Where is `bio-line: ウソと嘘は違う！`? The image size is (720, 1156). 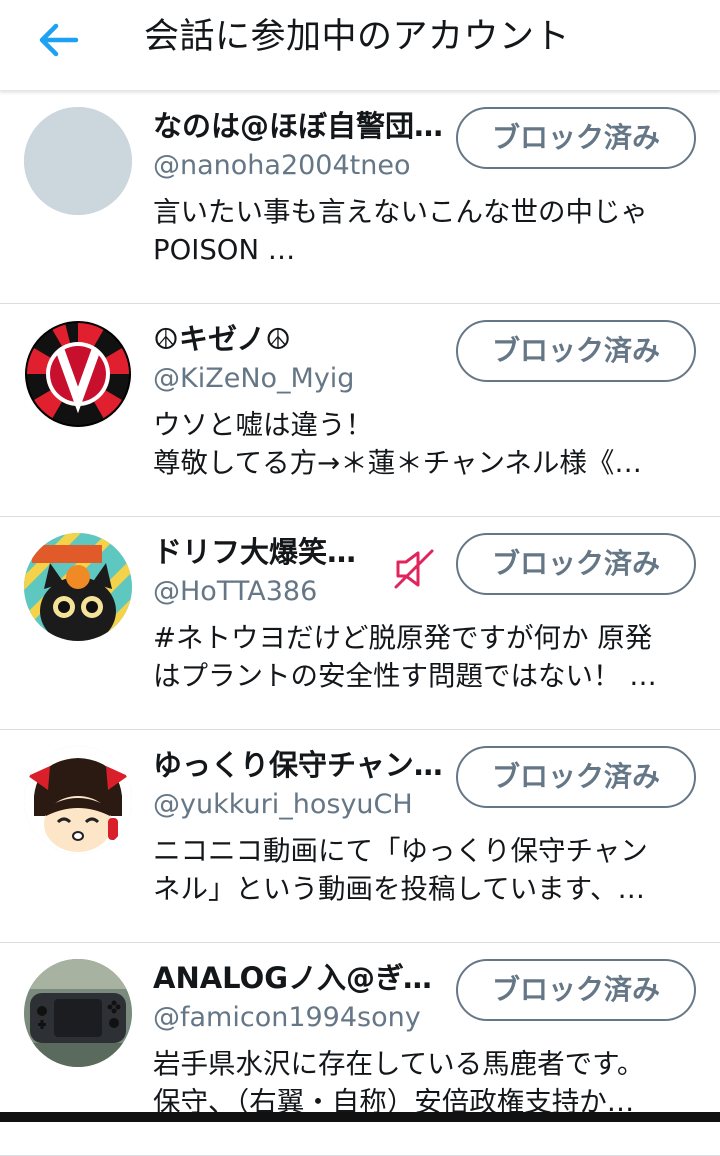 bio-line: ウソと嘘は違う！ is located at coordinates (263, 425).